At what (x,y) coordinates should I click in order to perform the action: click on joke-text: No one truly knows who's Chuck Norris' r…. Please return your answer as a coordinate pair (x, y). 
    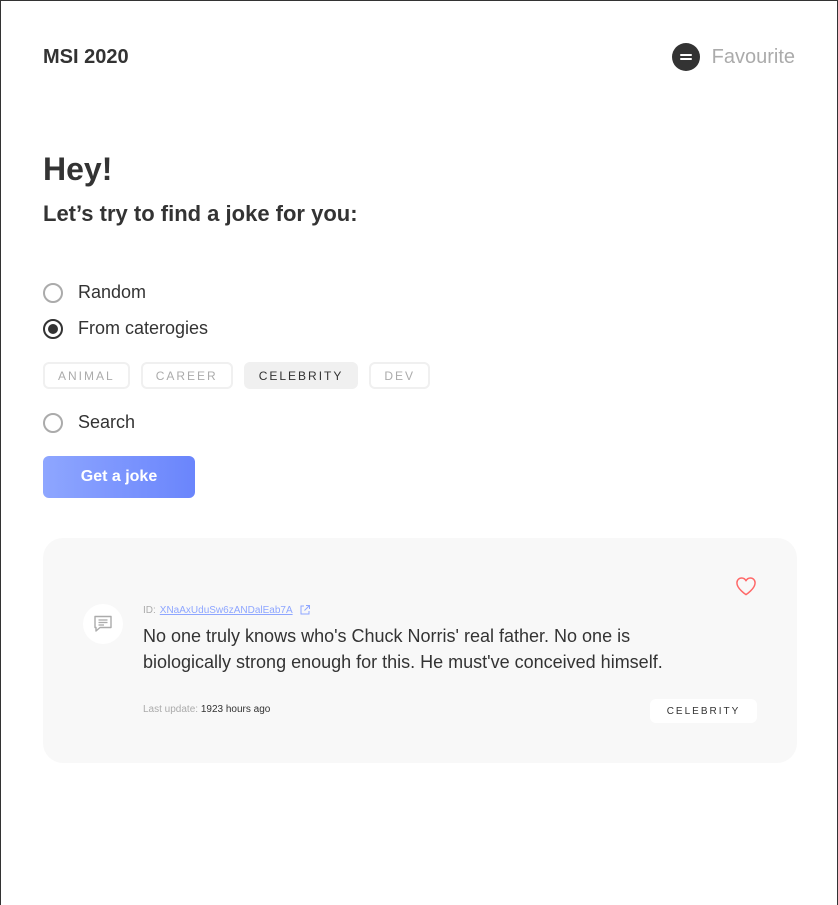
    Looking at the image, I should click on (403, 649).